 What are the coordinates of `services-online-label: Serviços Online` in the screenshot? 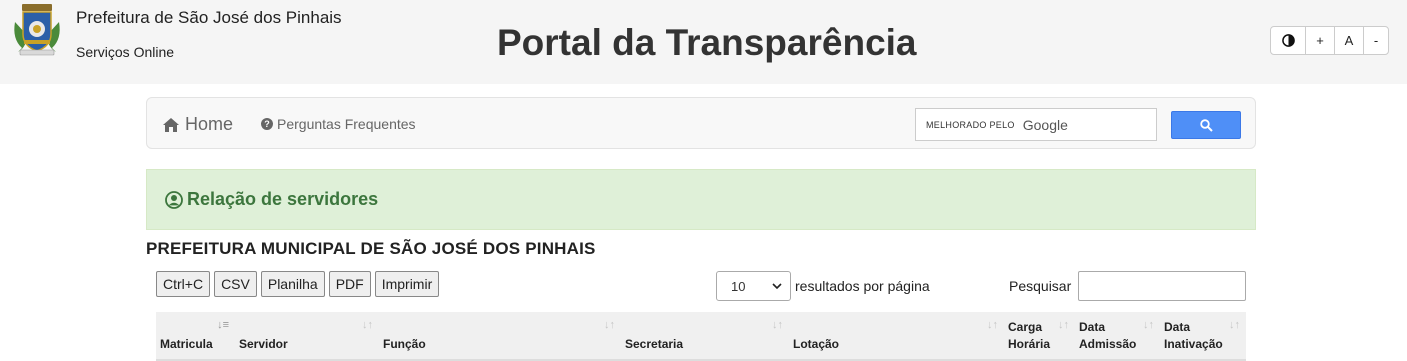 It's located at (125, 52).